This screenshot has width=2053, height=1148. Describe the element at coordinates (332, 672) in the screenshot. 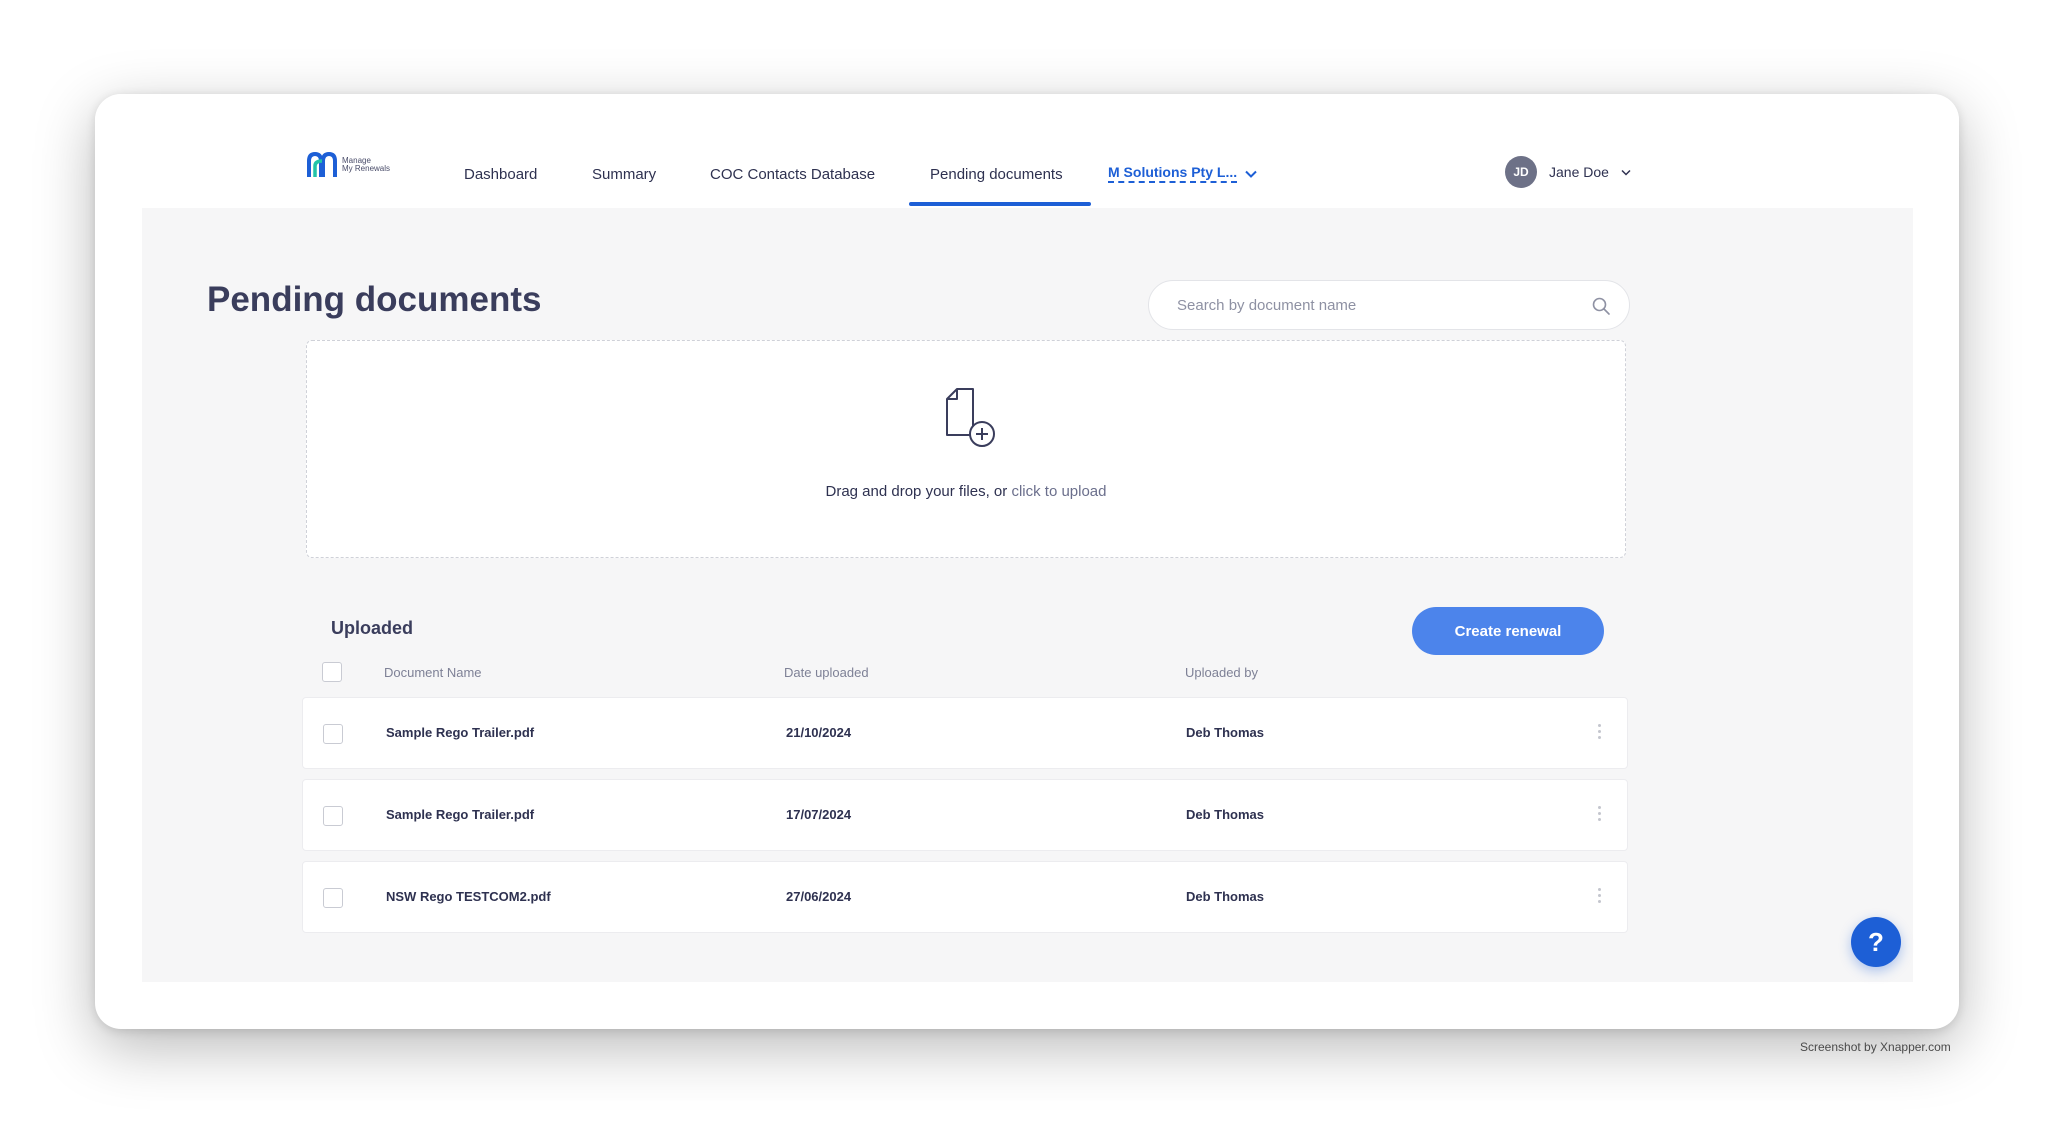

I see `select-all-checkbox` at that location.